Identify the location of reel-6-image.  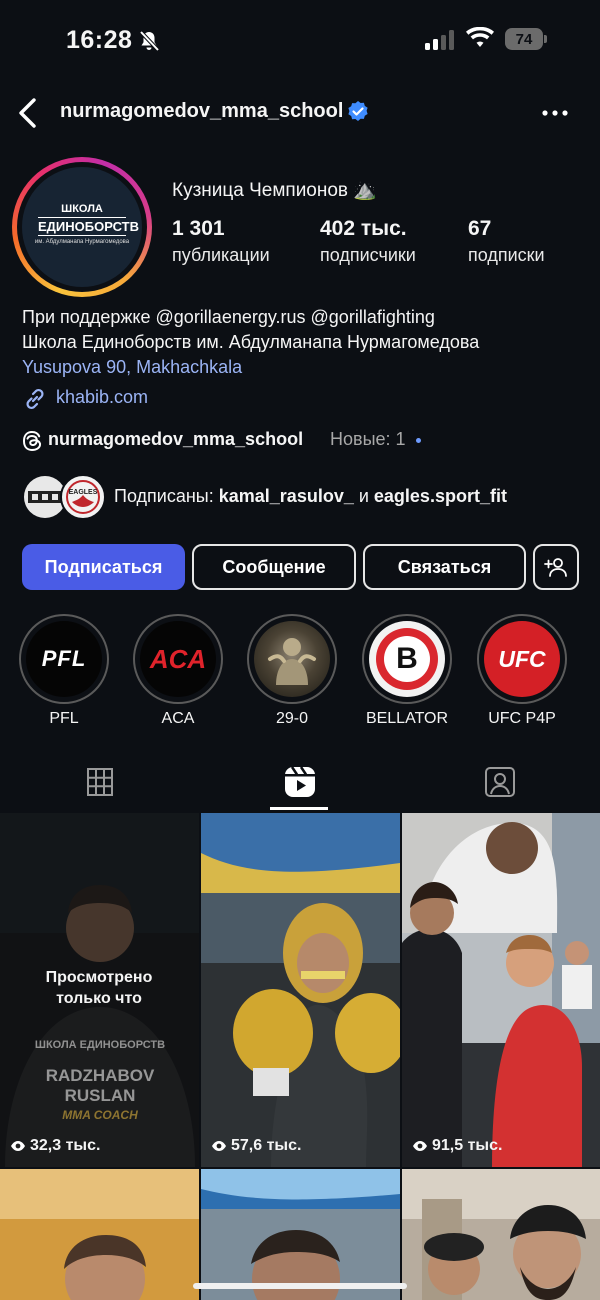
(501, 1234).